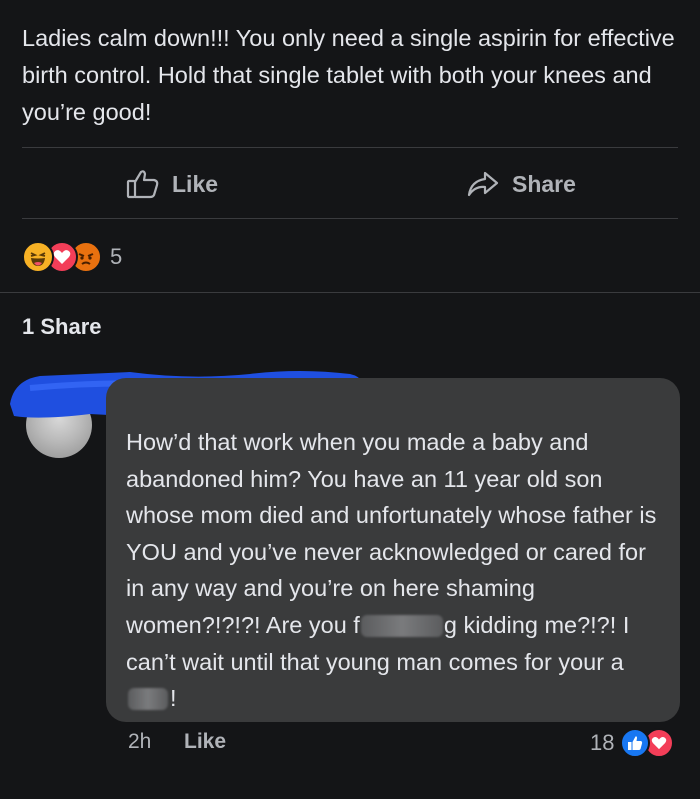 The image size is (700, 799). What do you see at coordinates (544, 183) in the screenshot?
I see `share-button-label: Share` at bounding box center [544, 183].